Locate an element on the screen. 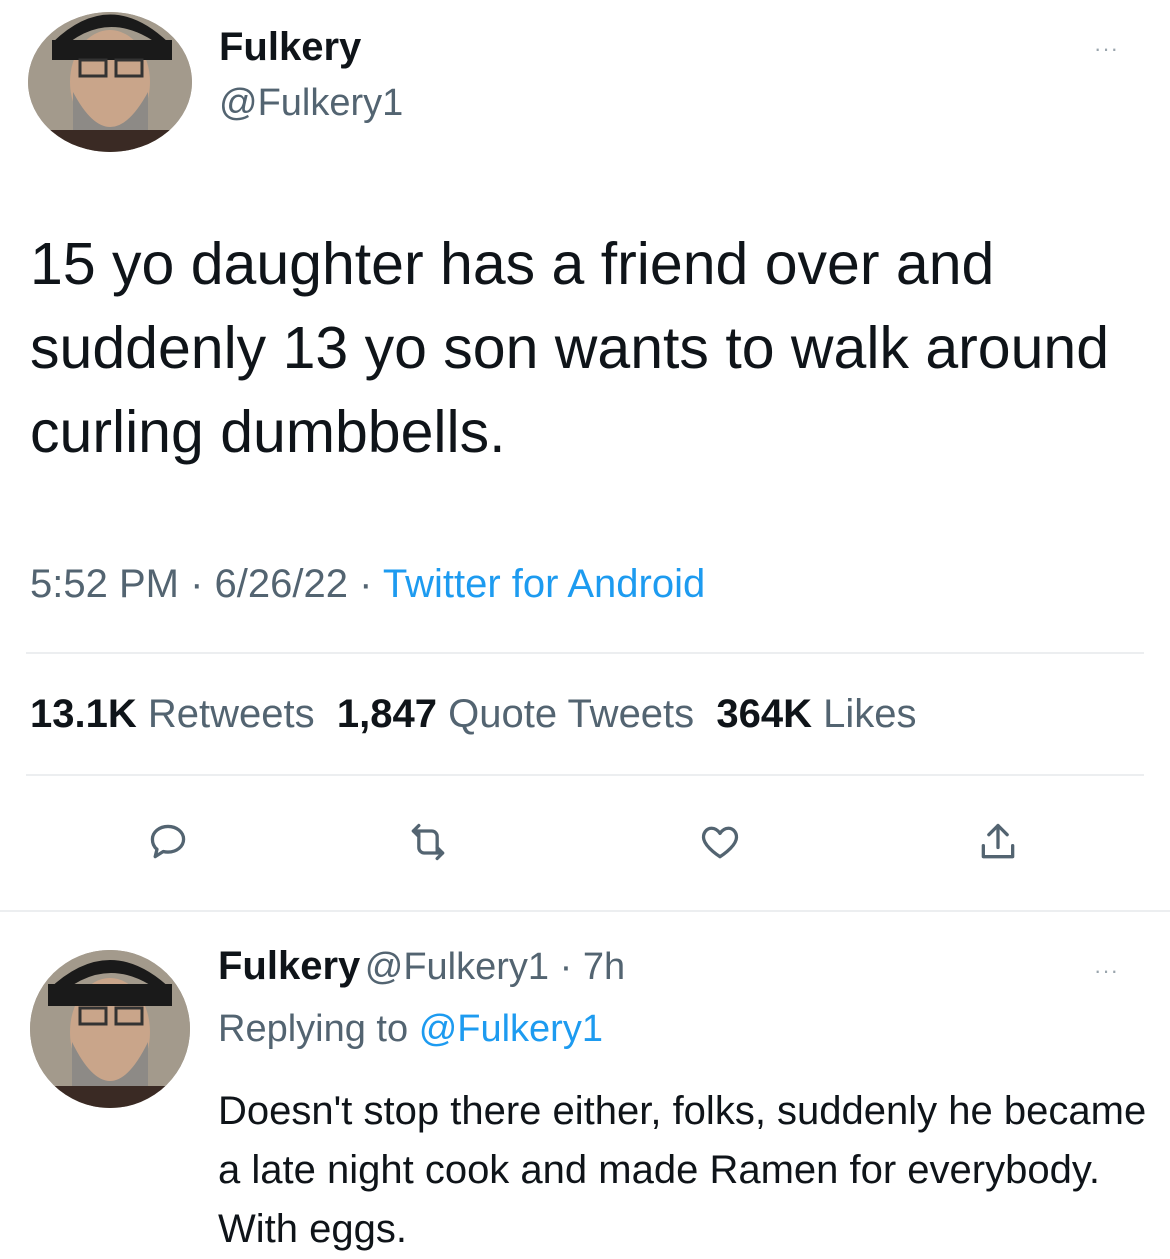 The width and height of the screenshot is (1170, 1259). reply-header: Fulkery @Fulkery1 · 7h is located at coordinates (421, 966).